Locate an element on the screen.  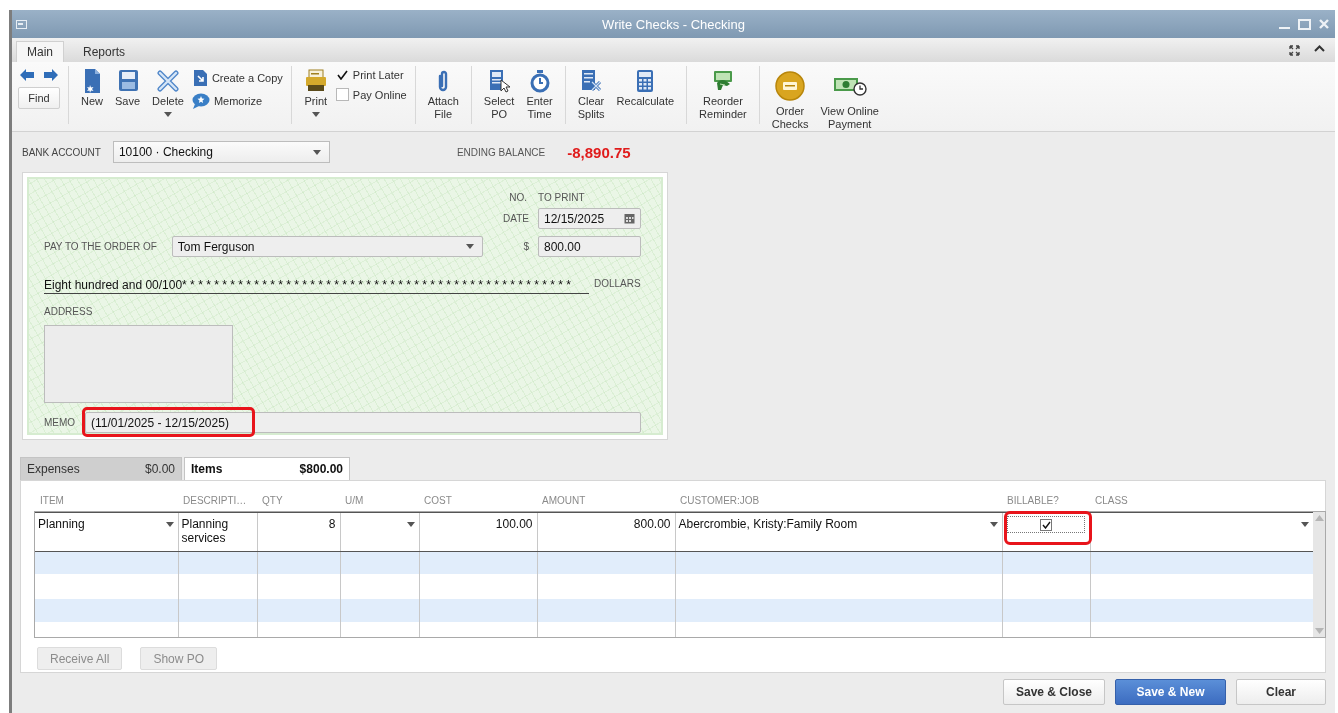
calculator-icon is located at coordinates (645, 81).